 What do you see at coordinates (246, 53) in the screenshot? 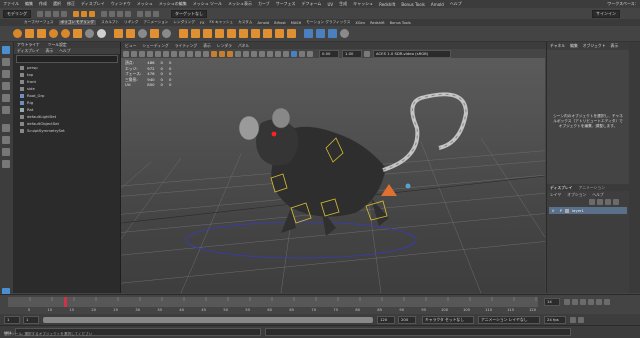
I see `lights-icon` at bounding box center [246, 53].